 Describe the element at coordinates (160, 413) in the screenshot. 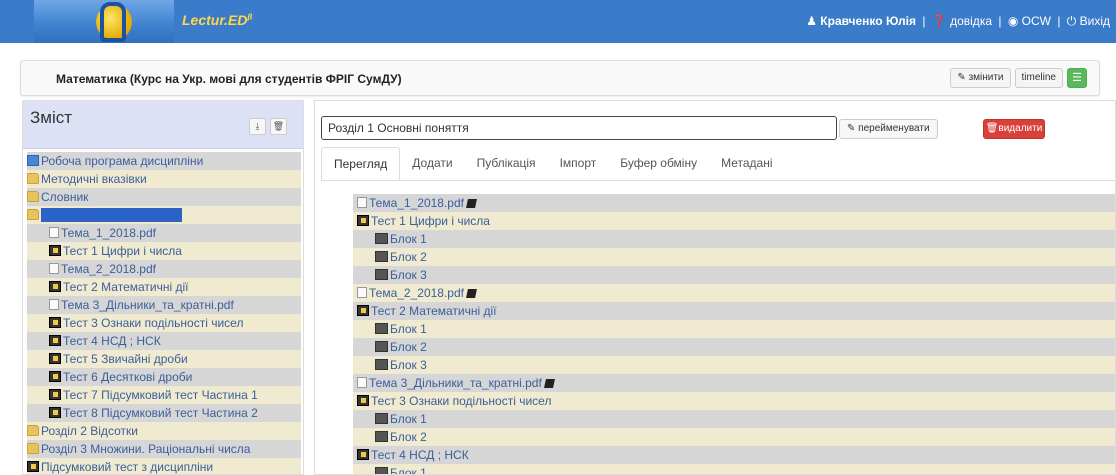

I see `sidebar-item-label: Тест 8 Підсумковий тест Частина 2` at that location.